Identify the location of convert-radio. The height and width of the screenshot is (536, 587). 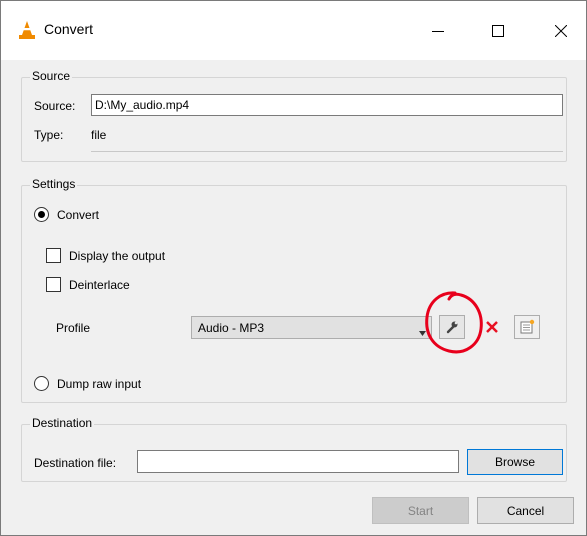
(41, 214).